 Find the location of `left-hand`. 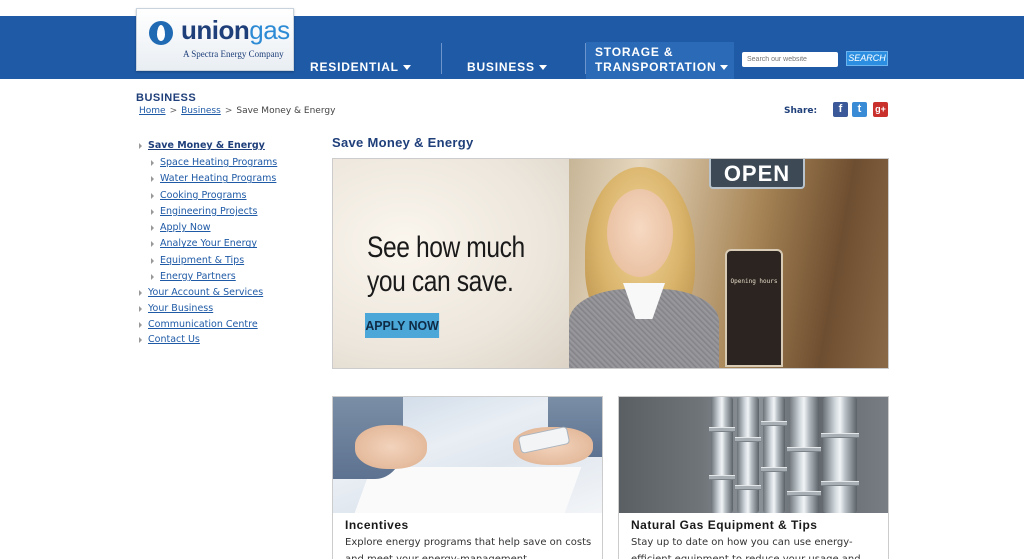

left-hand is located at coordinates (391, 447).